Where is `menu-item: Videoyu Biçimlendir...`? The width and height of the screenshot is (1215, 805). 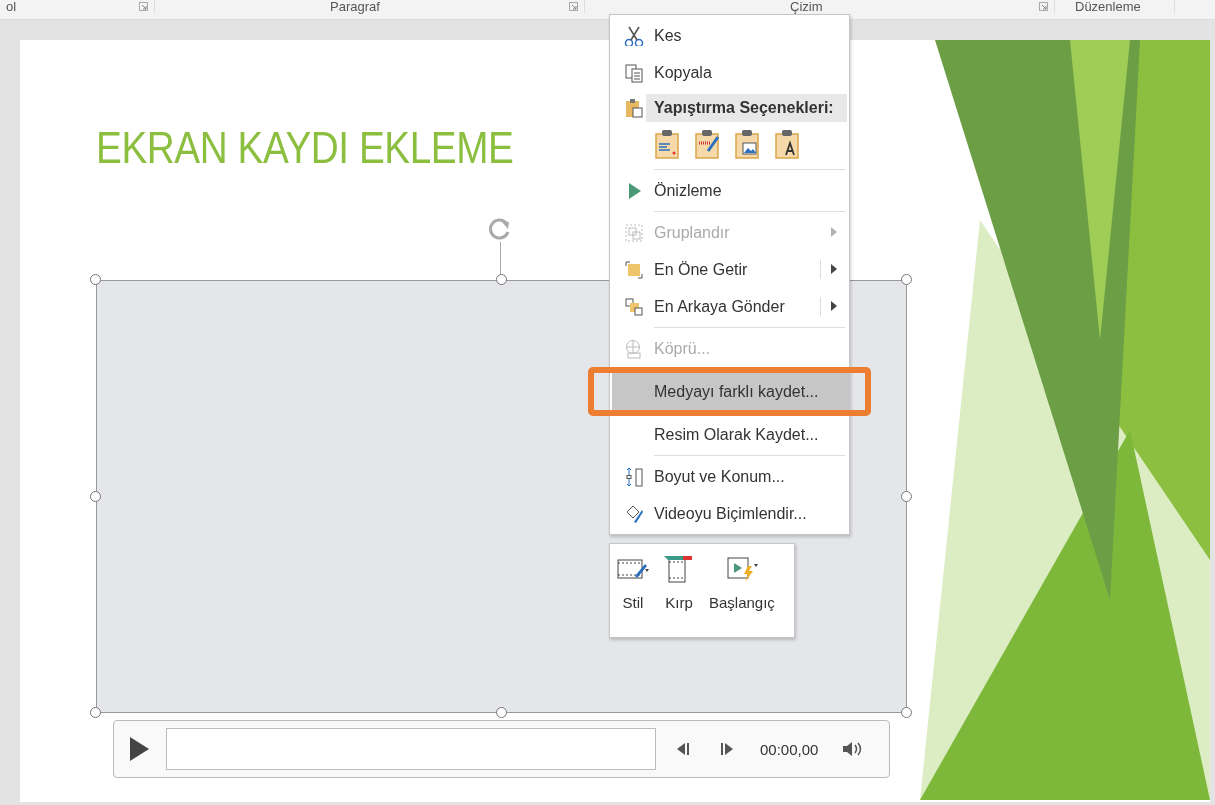
menu-item: Videoyu Biçimlendir... is located at coordinates (729, 513).